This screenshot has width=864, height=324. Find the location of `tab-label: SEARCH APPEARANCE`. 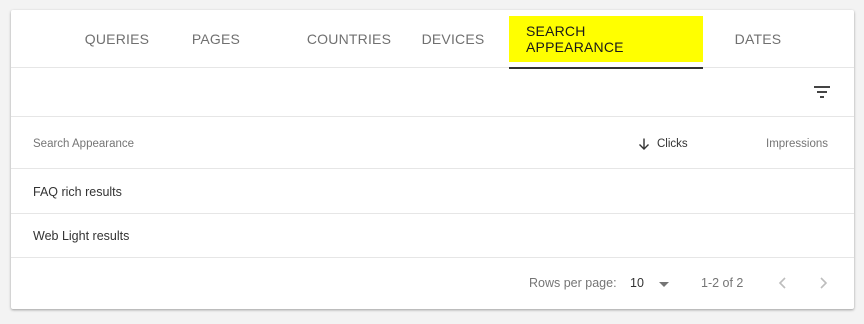

tab-label: SEARCH APPEARANCE is located at coordinates (606, 39).